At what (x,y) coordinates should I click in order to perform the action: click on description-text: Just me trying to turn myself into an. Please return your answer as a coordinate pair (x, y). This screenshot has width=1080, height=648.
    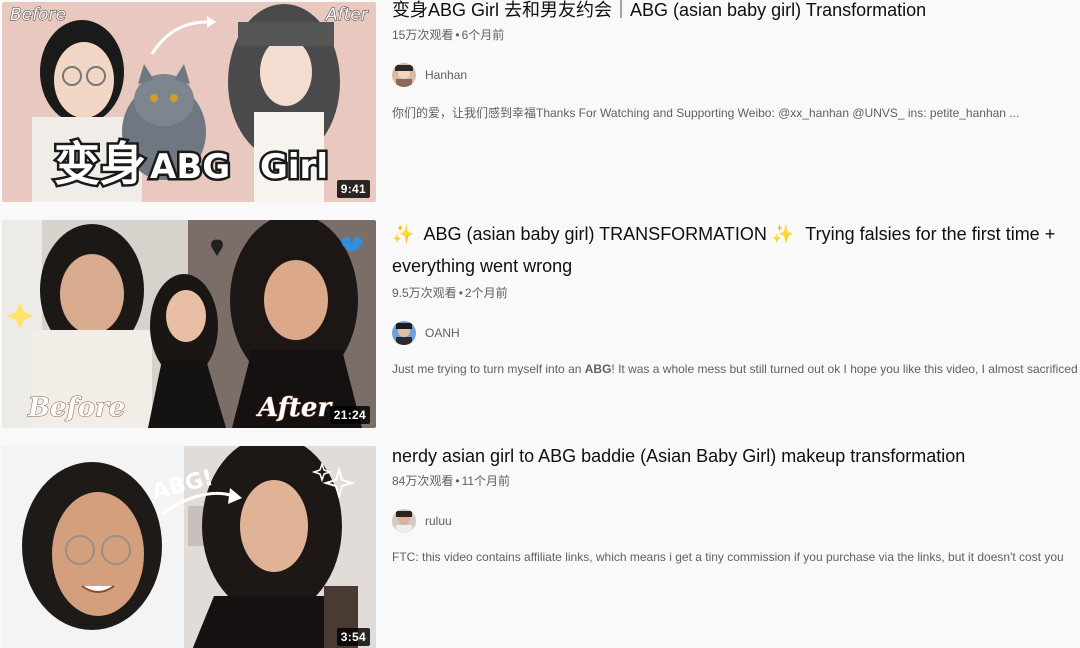
    Looking at the image, I should click on (488, 369).